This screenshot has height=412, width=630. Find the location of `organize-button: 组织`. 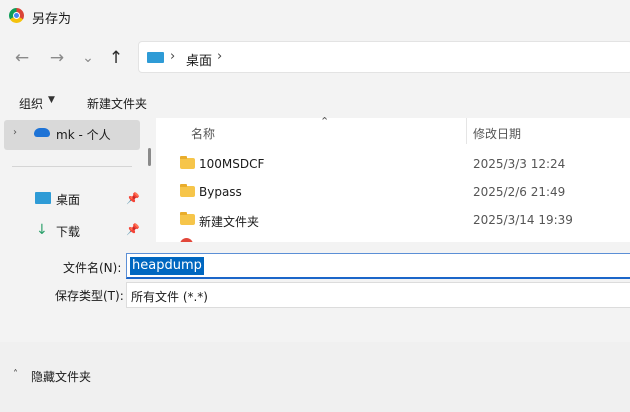

organize-button: 组织 is located at coordinates (31, 103).